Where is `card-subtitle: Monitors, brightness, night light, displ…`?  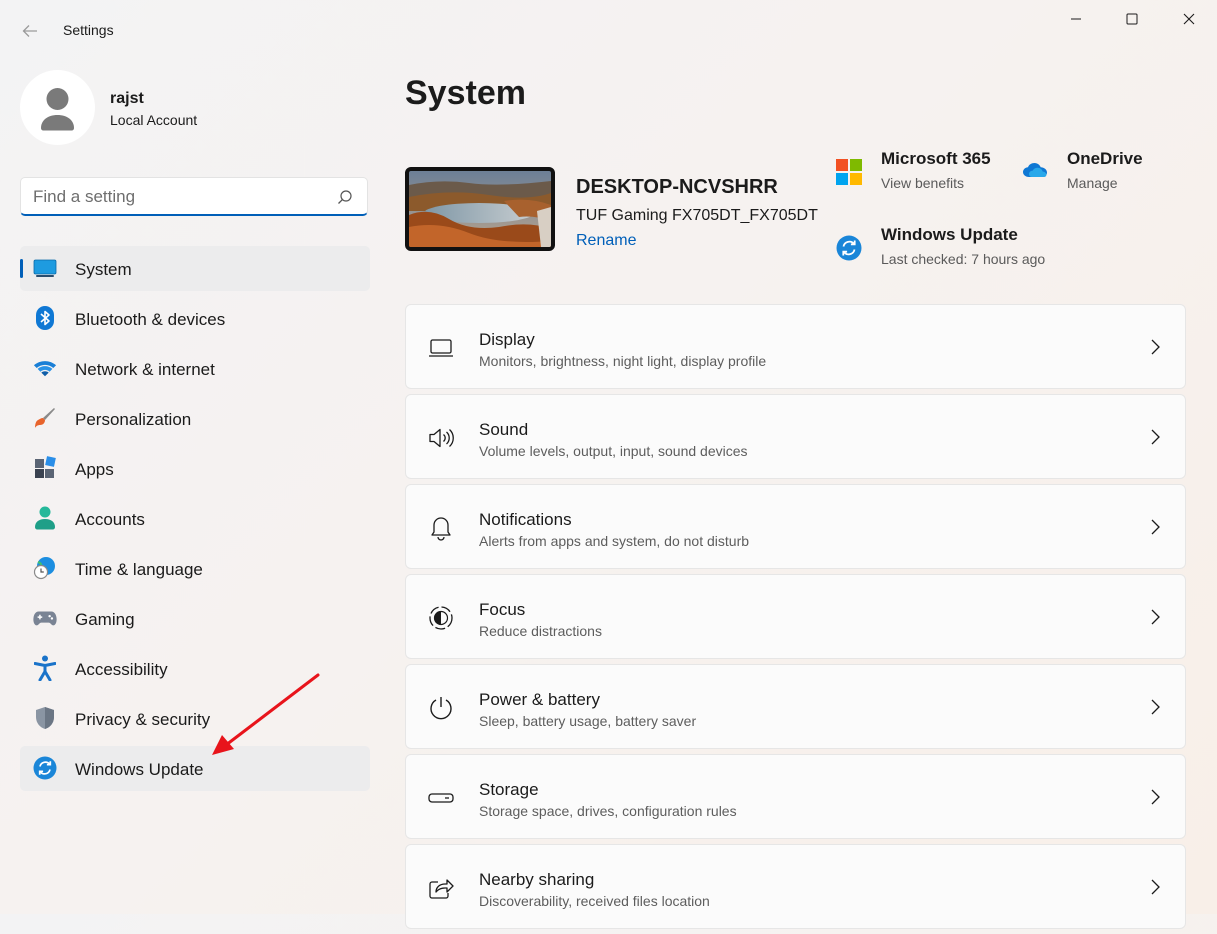 card-subtitle: Monitors, brightness, night light, displ… is located at coordinates (623, 361).